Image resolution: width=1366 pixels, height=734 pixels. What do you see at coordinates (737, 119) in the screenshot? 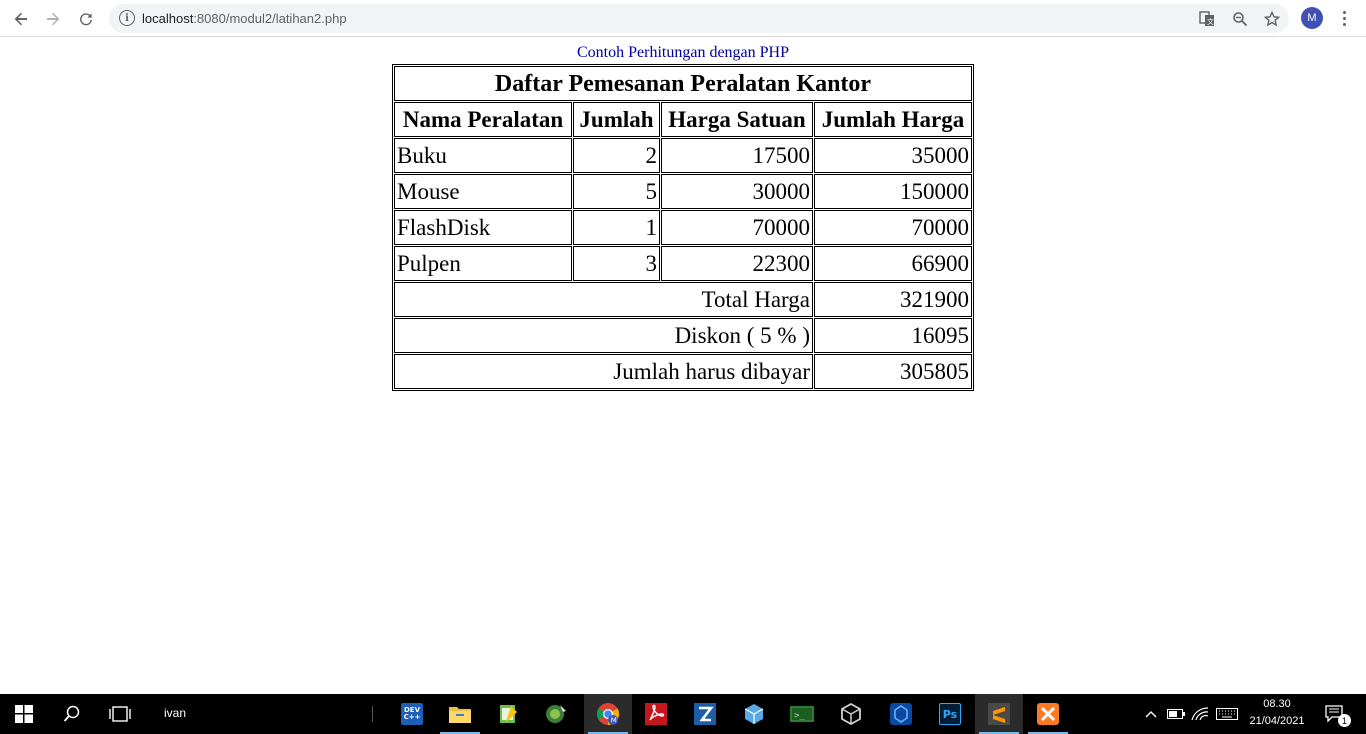
I see `header-harga-satuan: Harga Satuan` at bounding box center [737, 119].